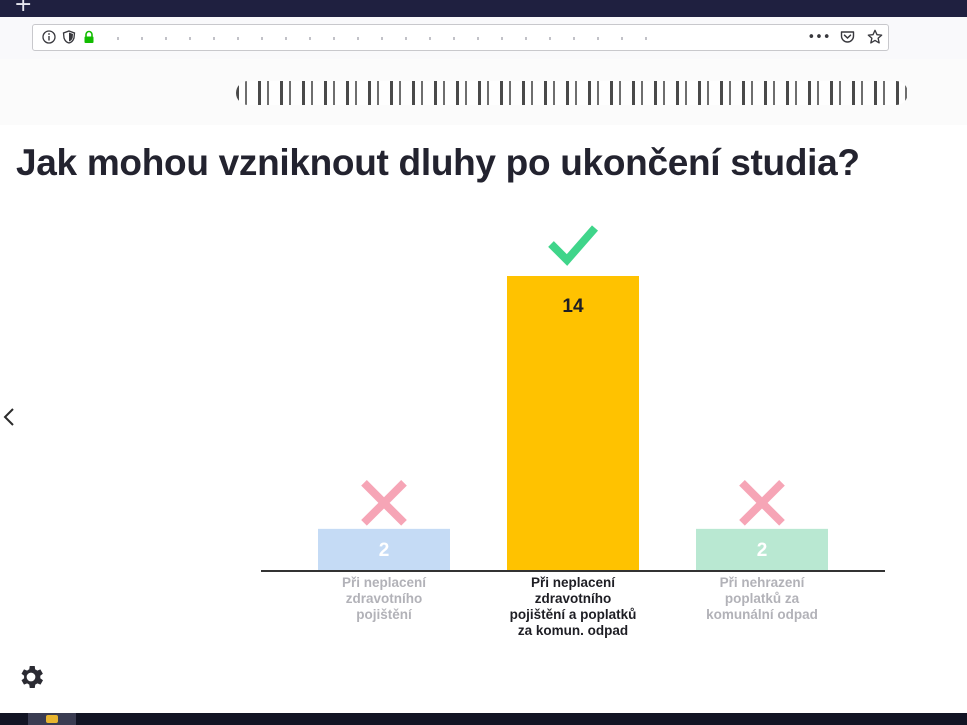  What do you see at coordinates (23, 8) in the screenshot?
I see `new-tab-button: +` at bounding box center [23, 8].